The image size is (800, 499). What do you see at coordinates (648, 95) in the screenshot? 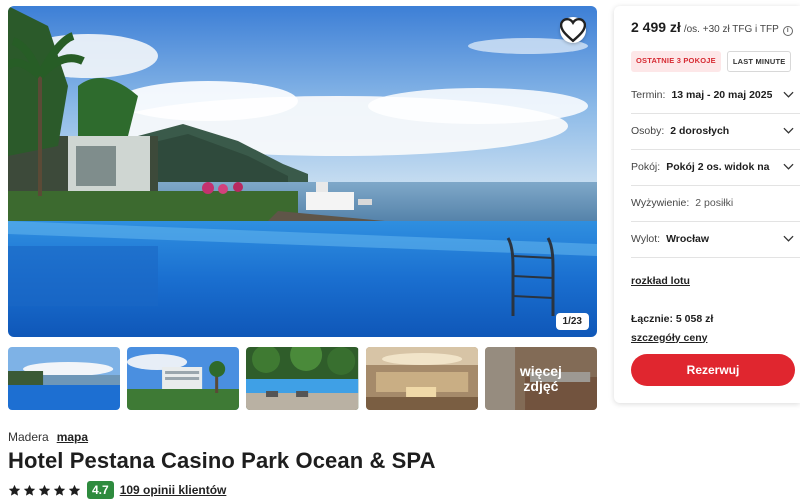
I see `term-label: Termin:` at bounding box center [648, 95].